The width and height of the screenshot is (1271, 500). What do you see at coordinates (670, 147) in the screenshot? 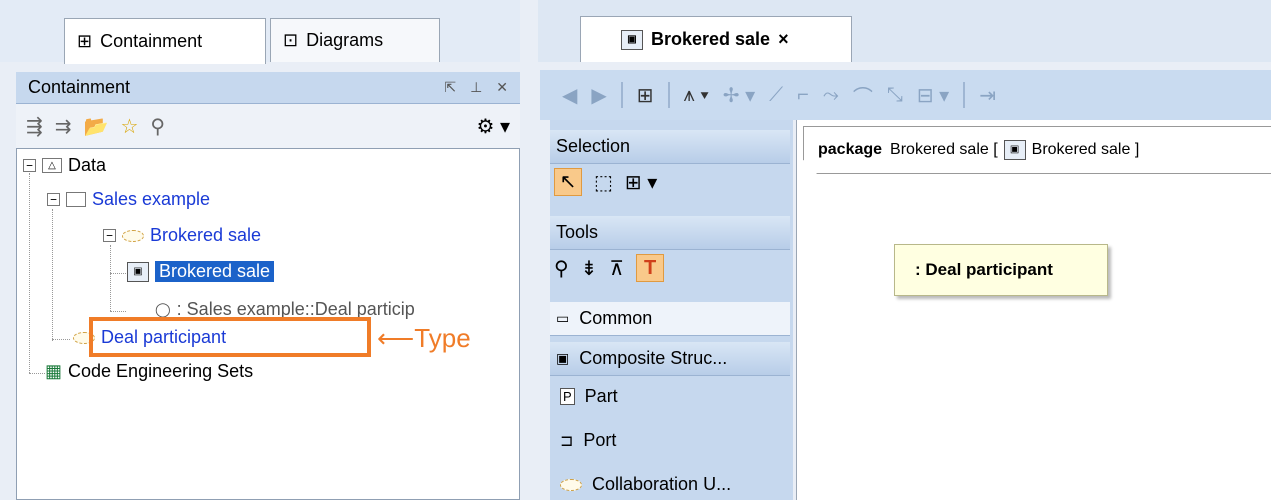
I see `palette-group-selection: Selection` at bounding box center [670, 147].